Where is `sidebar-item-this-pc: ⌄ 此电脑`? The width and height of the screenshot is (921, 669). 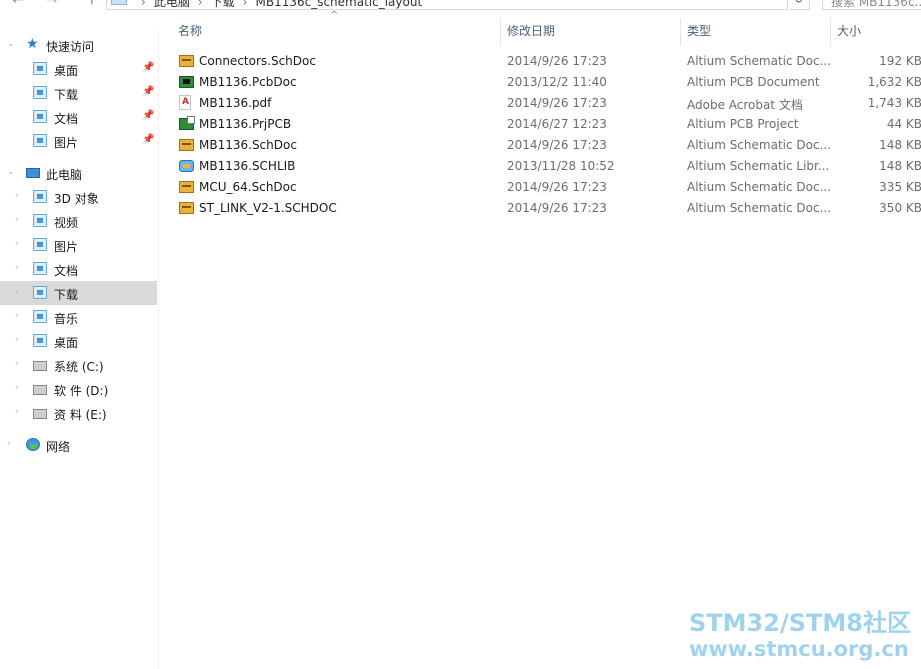 sidebar-item-this-pc: ⌄ 此电脑 is located at coordinates (78, 173).